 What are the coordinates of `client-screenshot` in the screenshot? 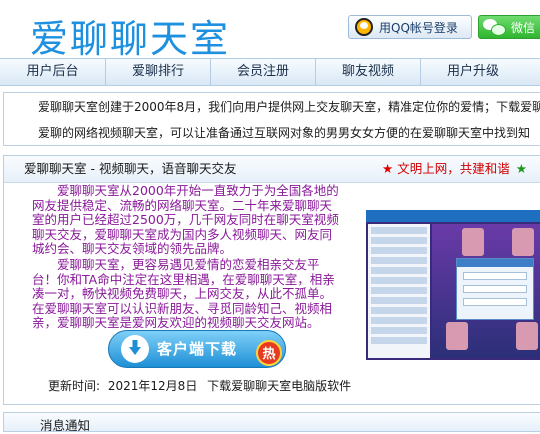 It's located at (453, 285).